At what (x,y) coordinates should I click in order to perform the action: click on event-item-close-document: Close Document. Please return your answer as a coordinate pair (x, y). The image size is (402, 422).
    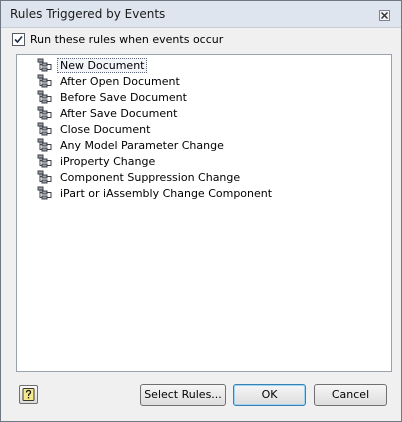
    Looking at the image, I should click on (156, 129).